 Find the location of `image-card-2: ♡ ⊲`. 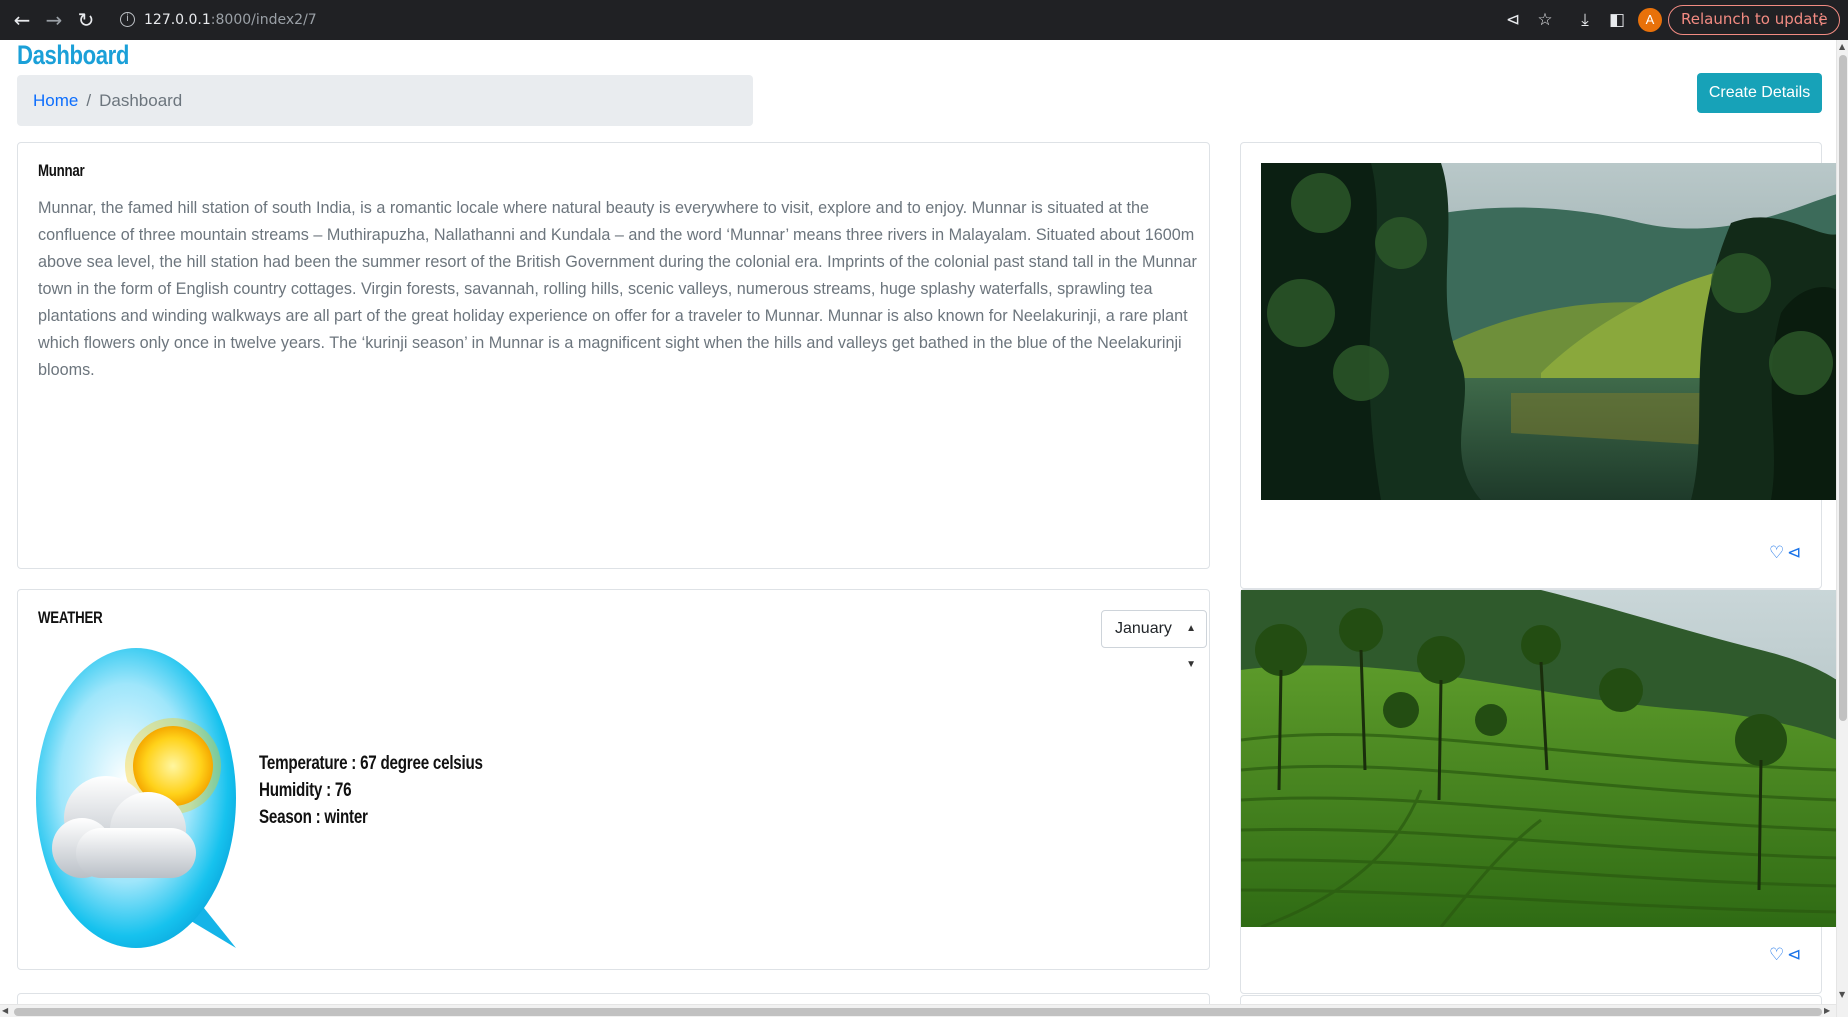

image-card-2: ♡ ⊲ is located at coordinates (1538, 791).